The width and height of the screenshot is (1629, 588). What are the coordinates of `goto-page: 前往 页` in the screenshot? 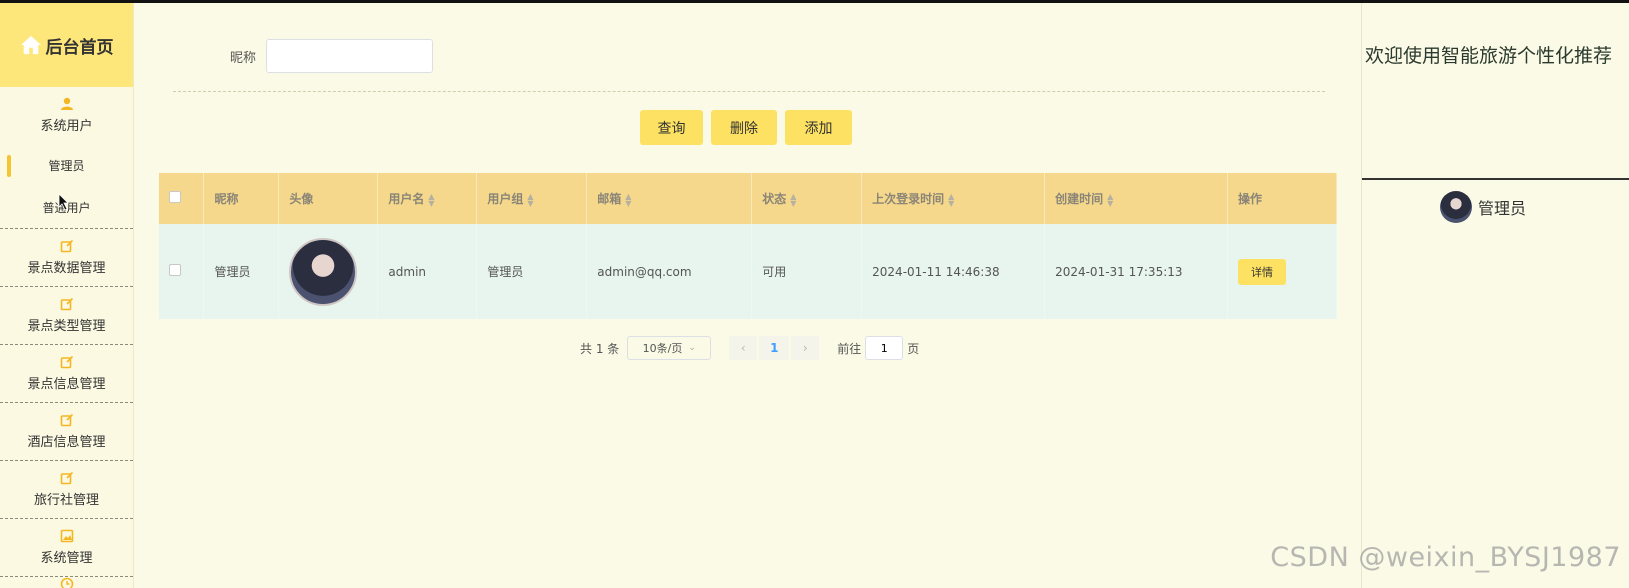 It's located at (878, 348).